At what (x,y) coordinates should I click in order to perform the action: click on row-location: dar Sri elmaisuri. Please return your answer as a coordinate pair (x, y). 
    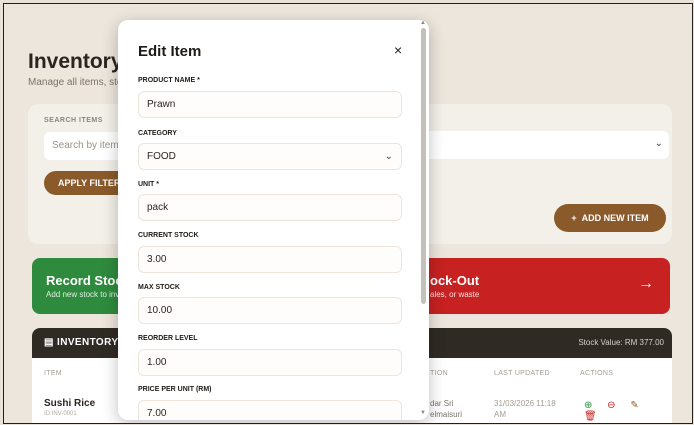
    Looking at the image, I should click on (446, 409).